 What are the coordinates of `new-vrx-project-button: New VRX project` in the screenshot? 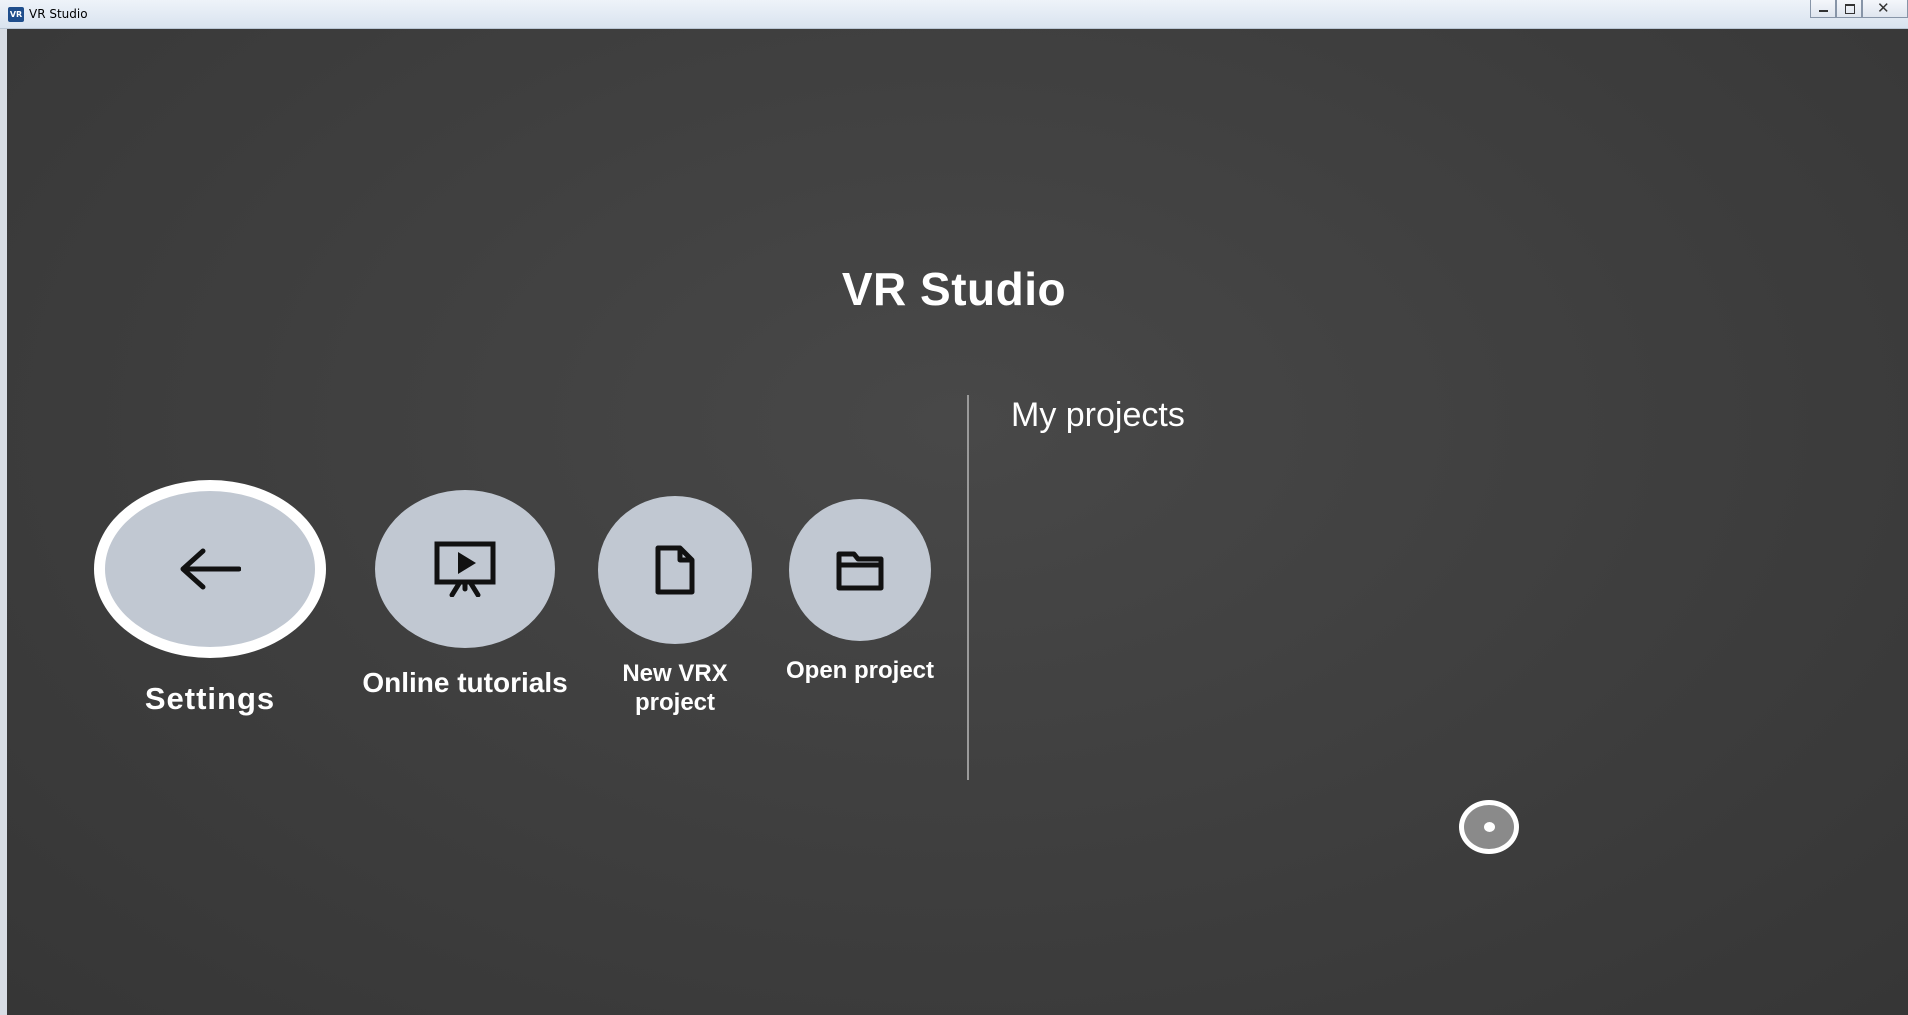 It's located at (675, 607).